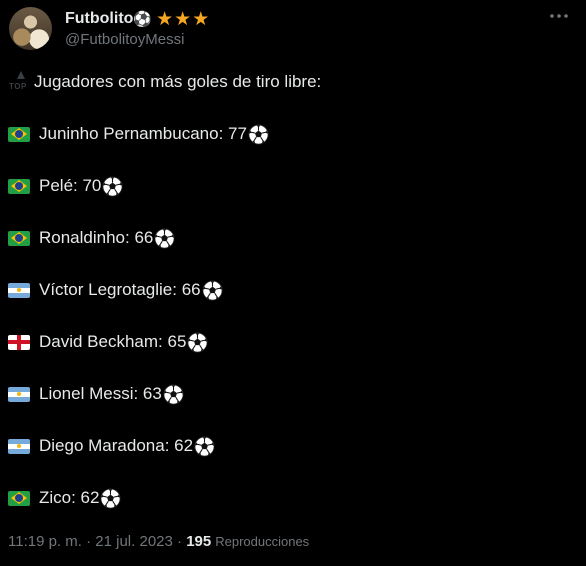  I want to click on list-item: Juninho Pernambucano: 77, so click(138, 134).